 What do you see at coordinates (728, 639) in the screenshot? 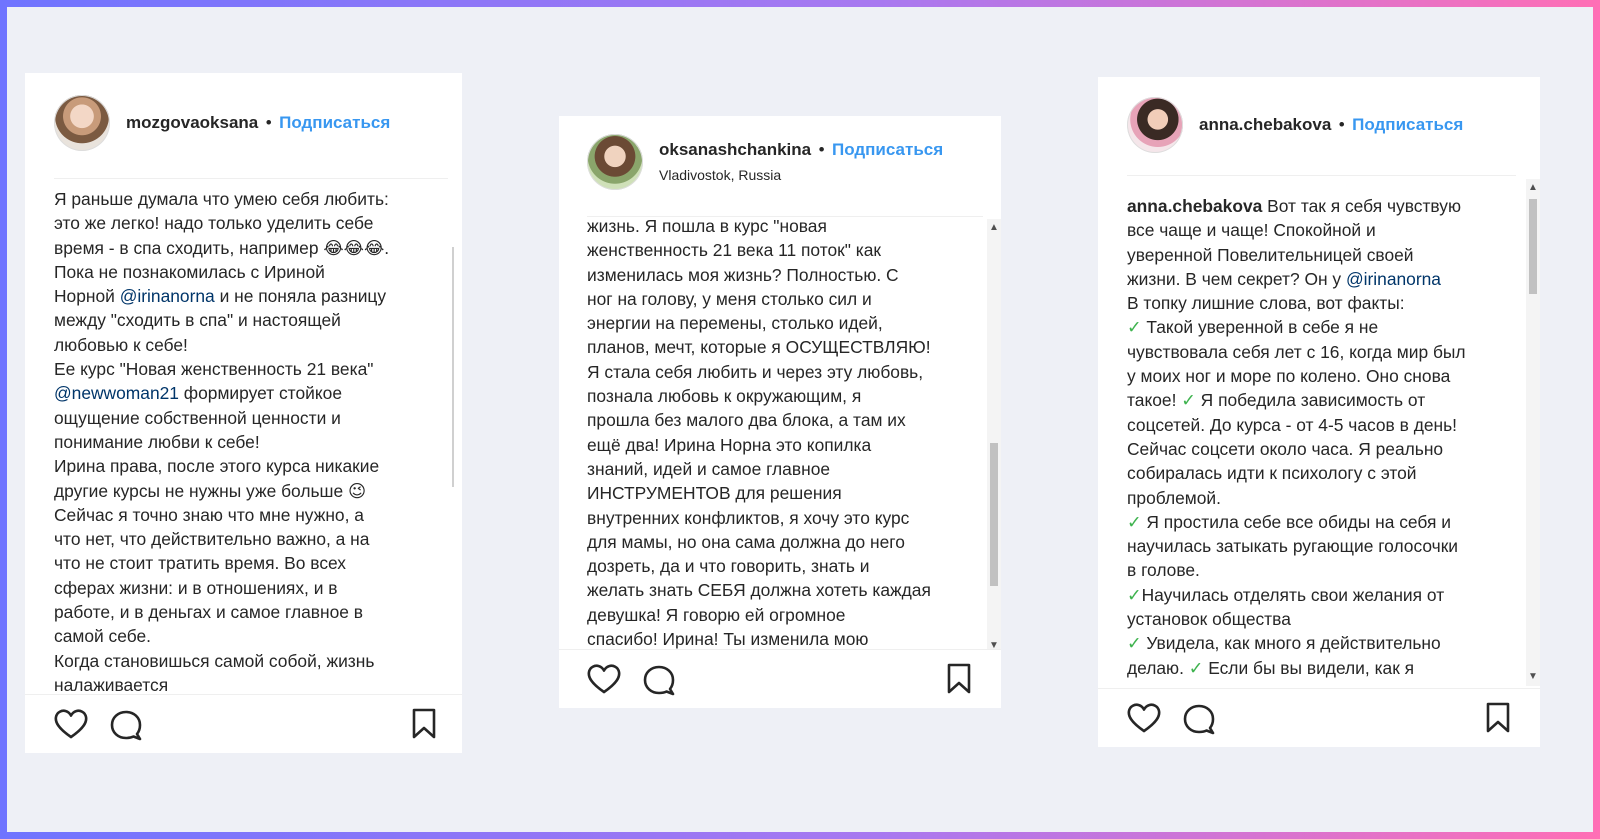
I see `caption-line: спасибо! Ирина! Ты изменила мою` at bounding box center [728, 639].